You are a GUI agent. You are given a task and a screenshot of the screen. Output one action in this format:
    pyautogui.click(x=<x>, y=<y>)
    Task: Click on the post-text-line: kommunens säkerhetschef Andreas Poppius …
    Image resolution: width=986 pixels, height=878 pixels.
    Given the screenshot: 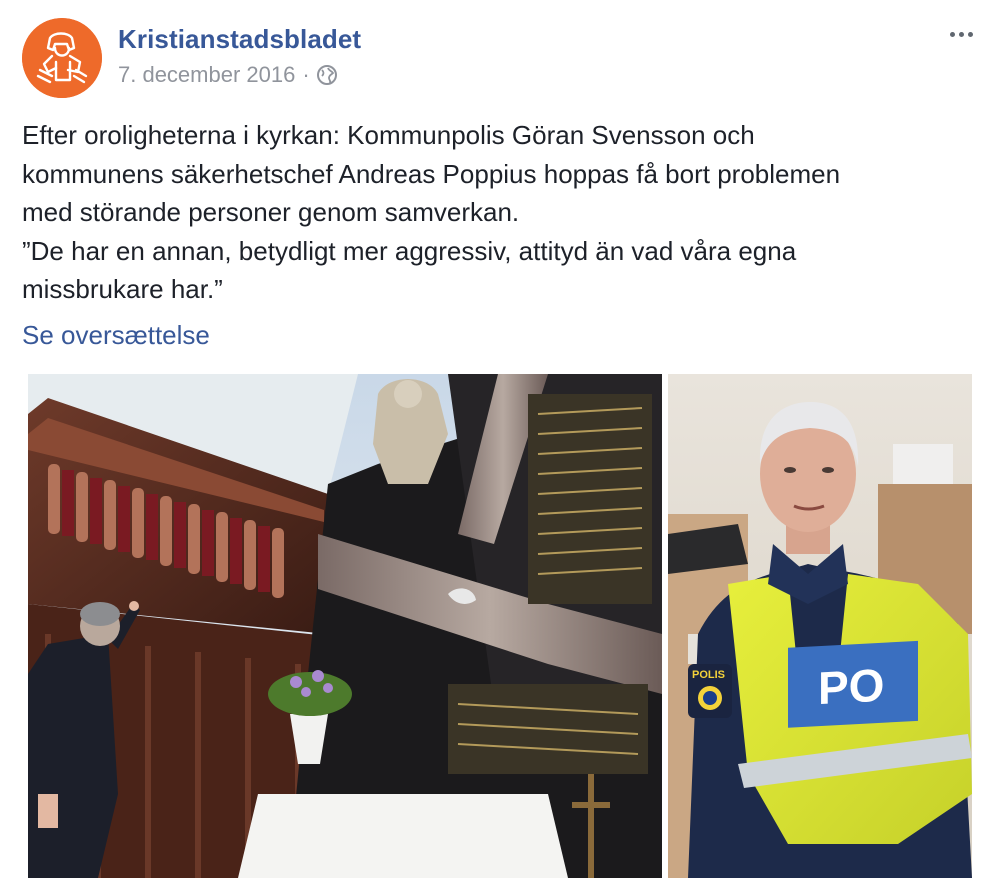 What is the action you would take?
    pyautogui.click(x=431, y=173)
    